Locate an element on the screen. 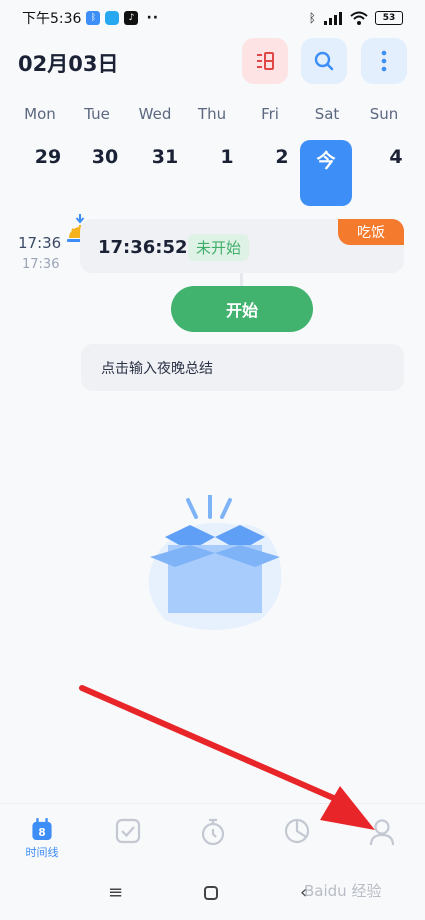 The height and width of the screenshot is (920, 425). event-card: 17:36:52 未开始 吃饭 is located at coordinates (242, 246).